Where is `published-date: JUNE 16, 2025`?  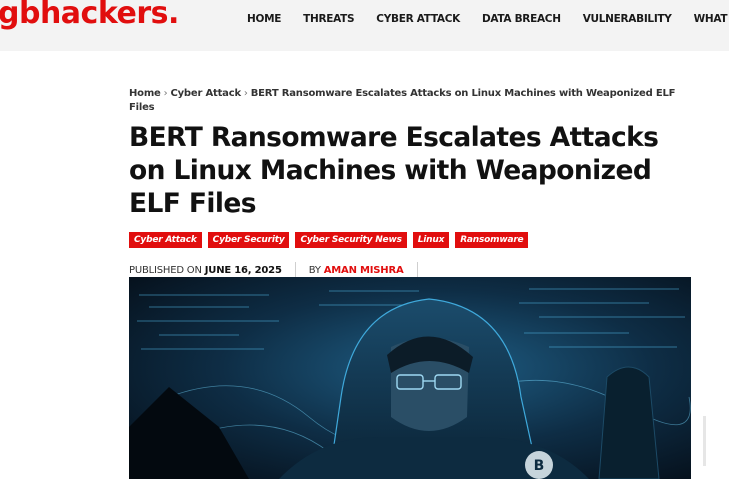
published-date: JUNE 16, 2025 is located at coordinates (243, 270).